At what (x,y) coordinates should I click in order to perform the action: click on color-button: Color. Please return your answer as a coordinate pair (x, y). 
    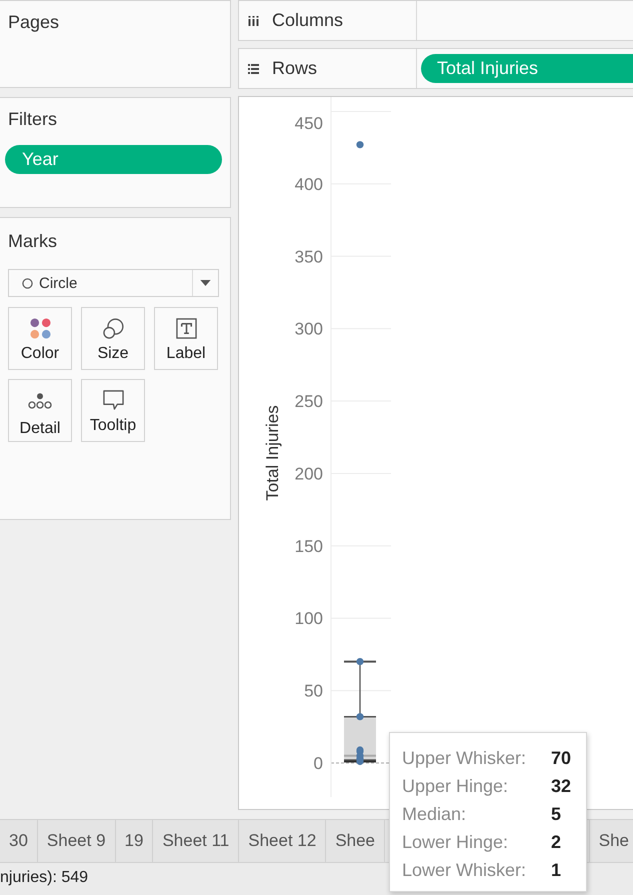
    Looking at the image, I should click on (40, 338).